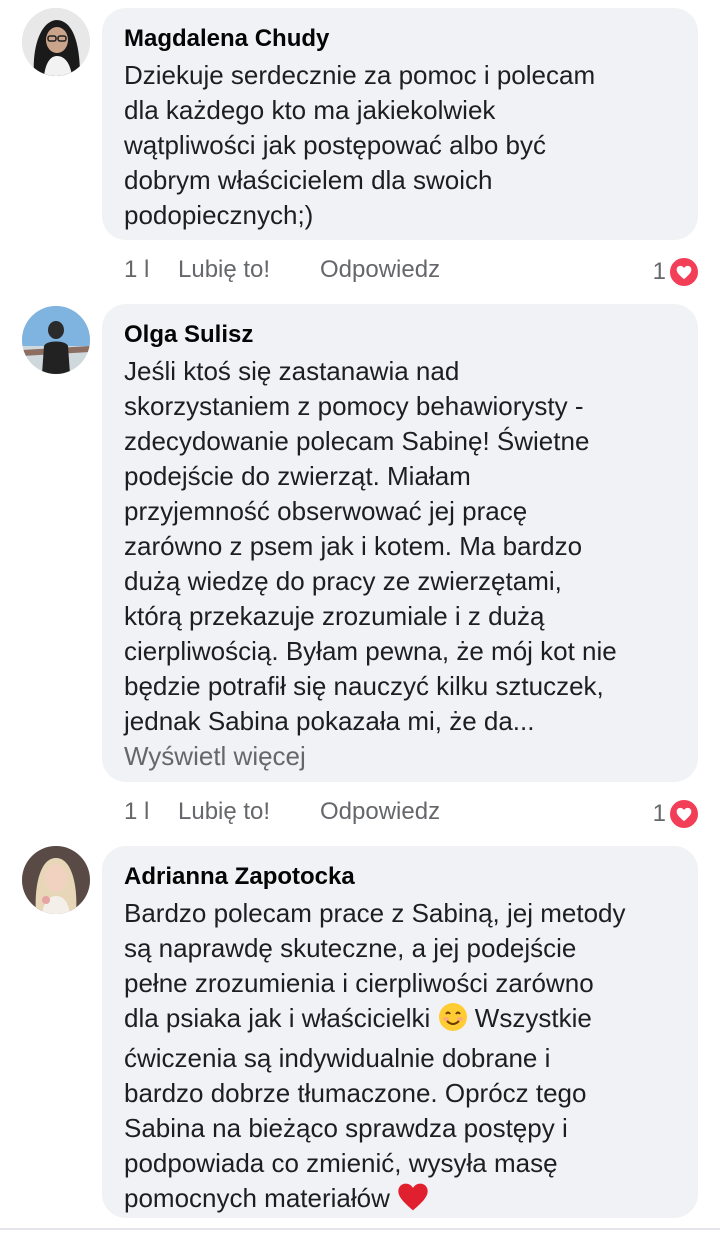 This screenshot has height=1240, width=720. What do you see at coordinates (453, 1021) in the screenshot?
I see `smiling-face-emoji-icon` at bounding box center [453, 1021].